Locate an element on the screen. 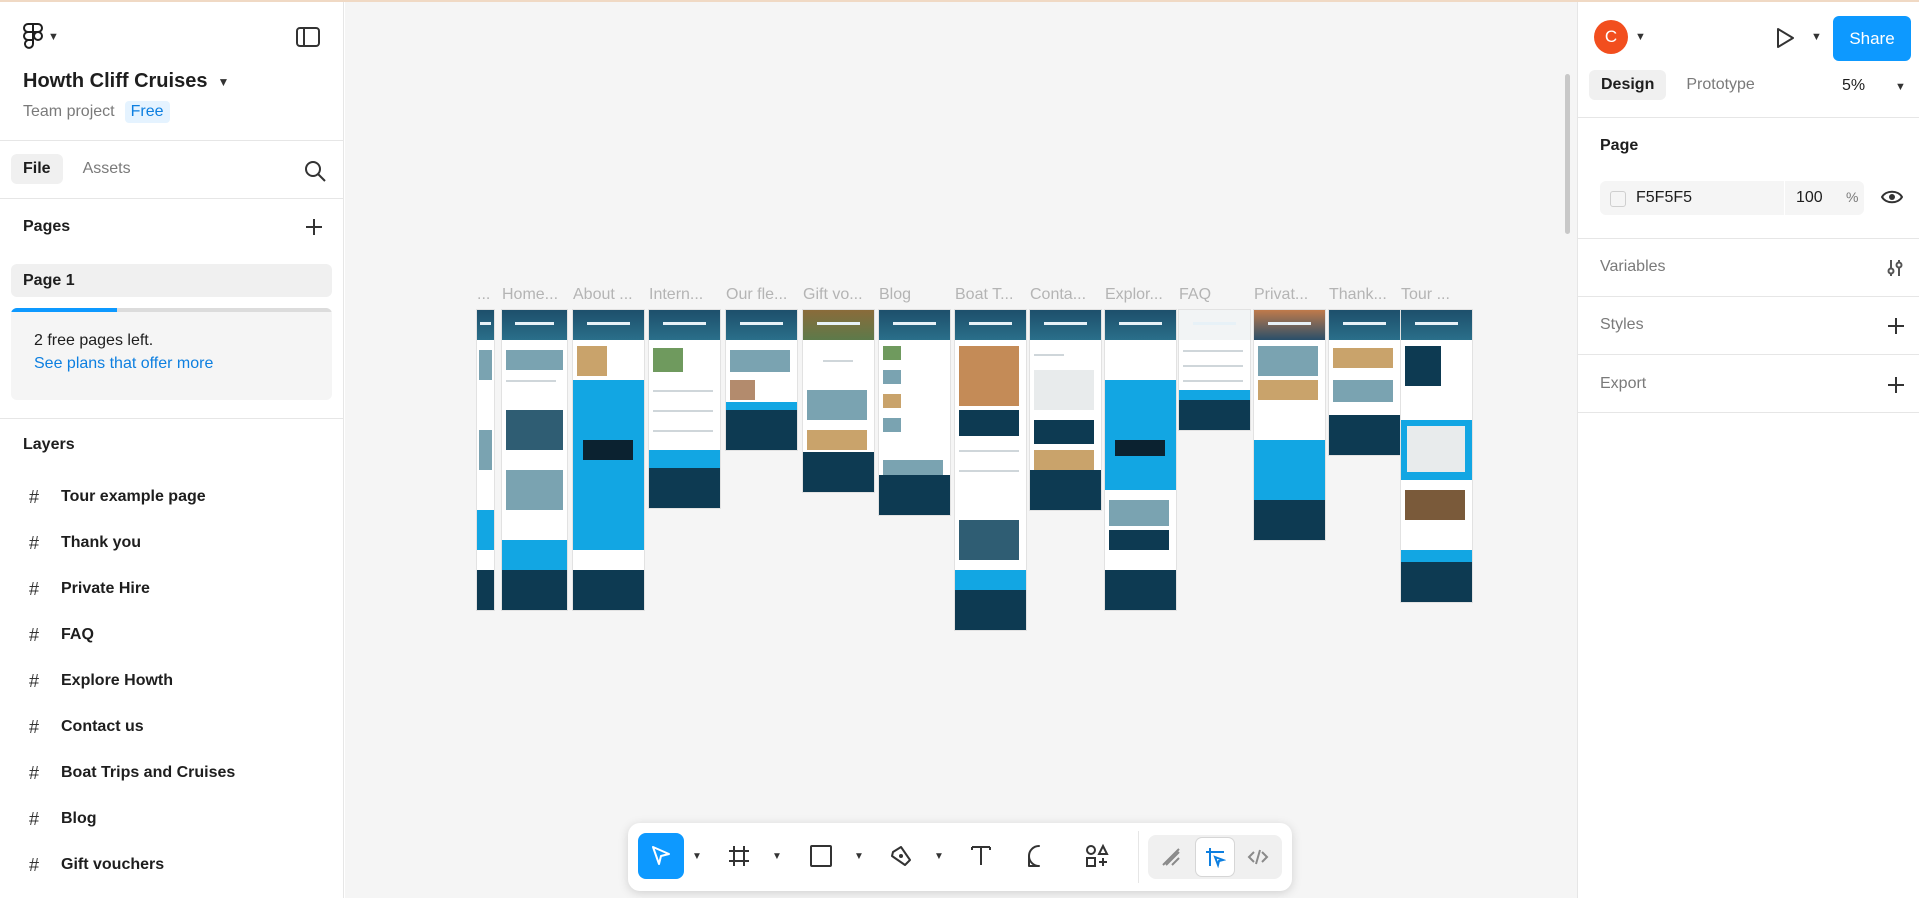  layer-item: # Blog is located at coordinates (62, 819).